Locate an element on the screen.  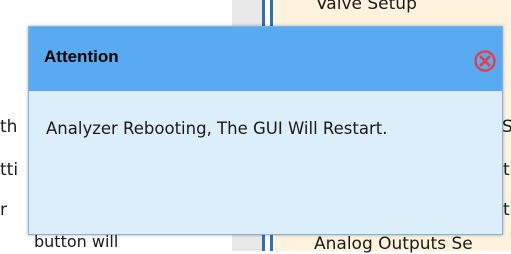
background-text-fragment: tti is located at coordinates (9, 170).